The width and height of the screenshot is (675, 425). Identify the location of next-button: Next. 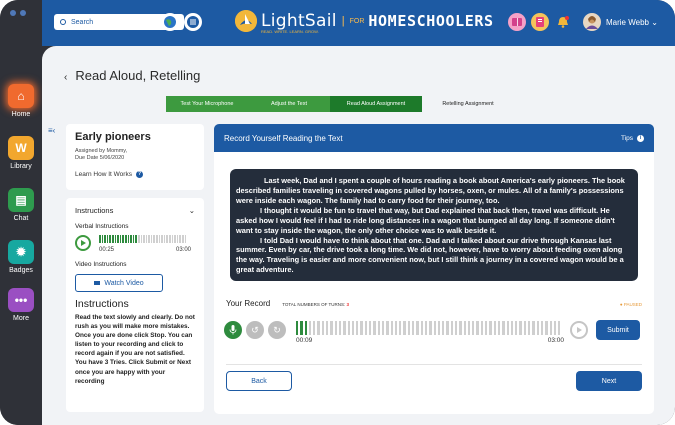
(609, 381).